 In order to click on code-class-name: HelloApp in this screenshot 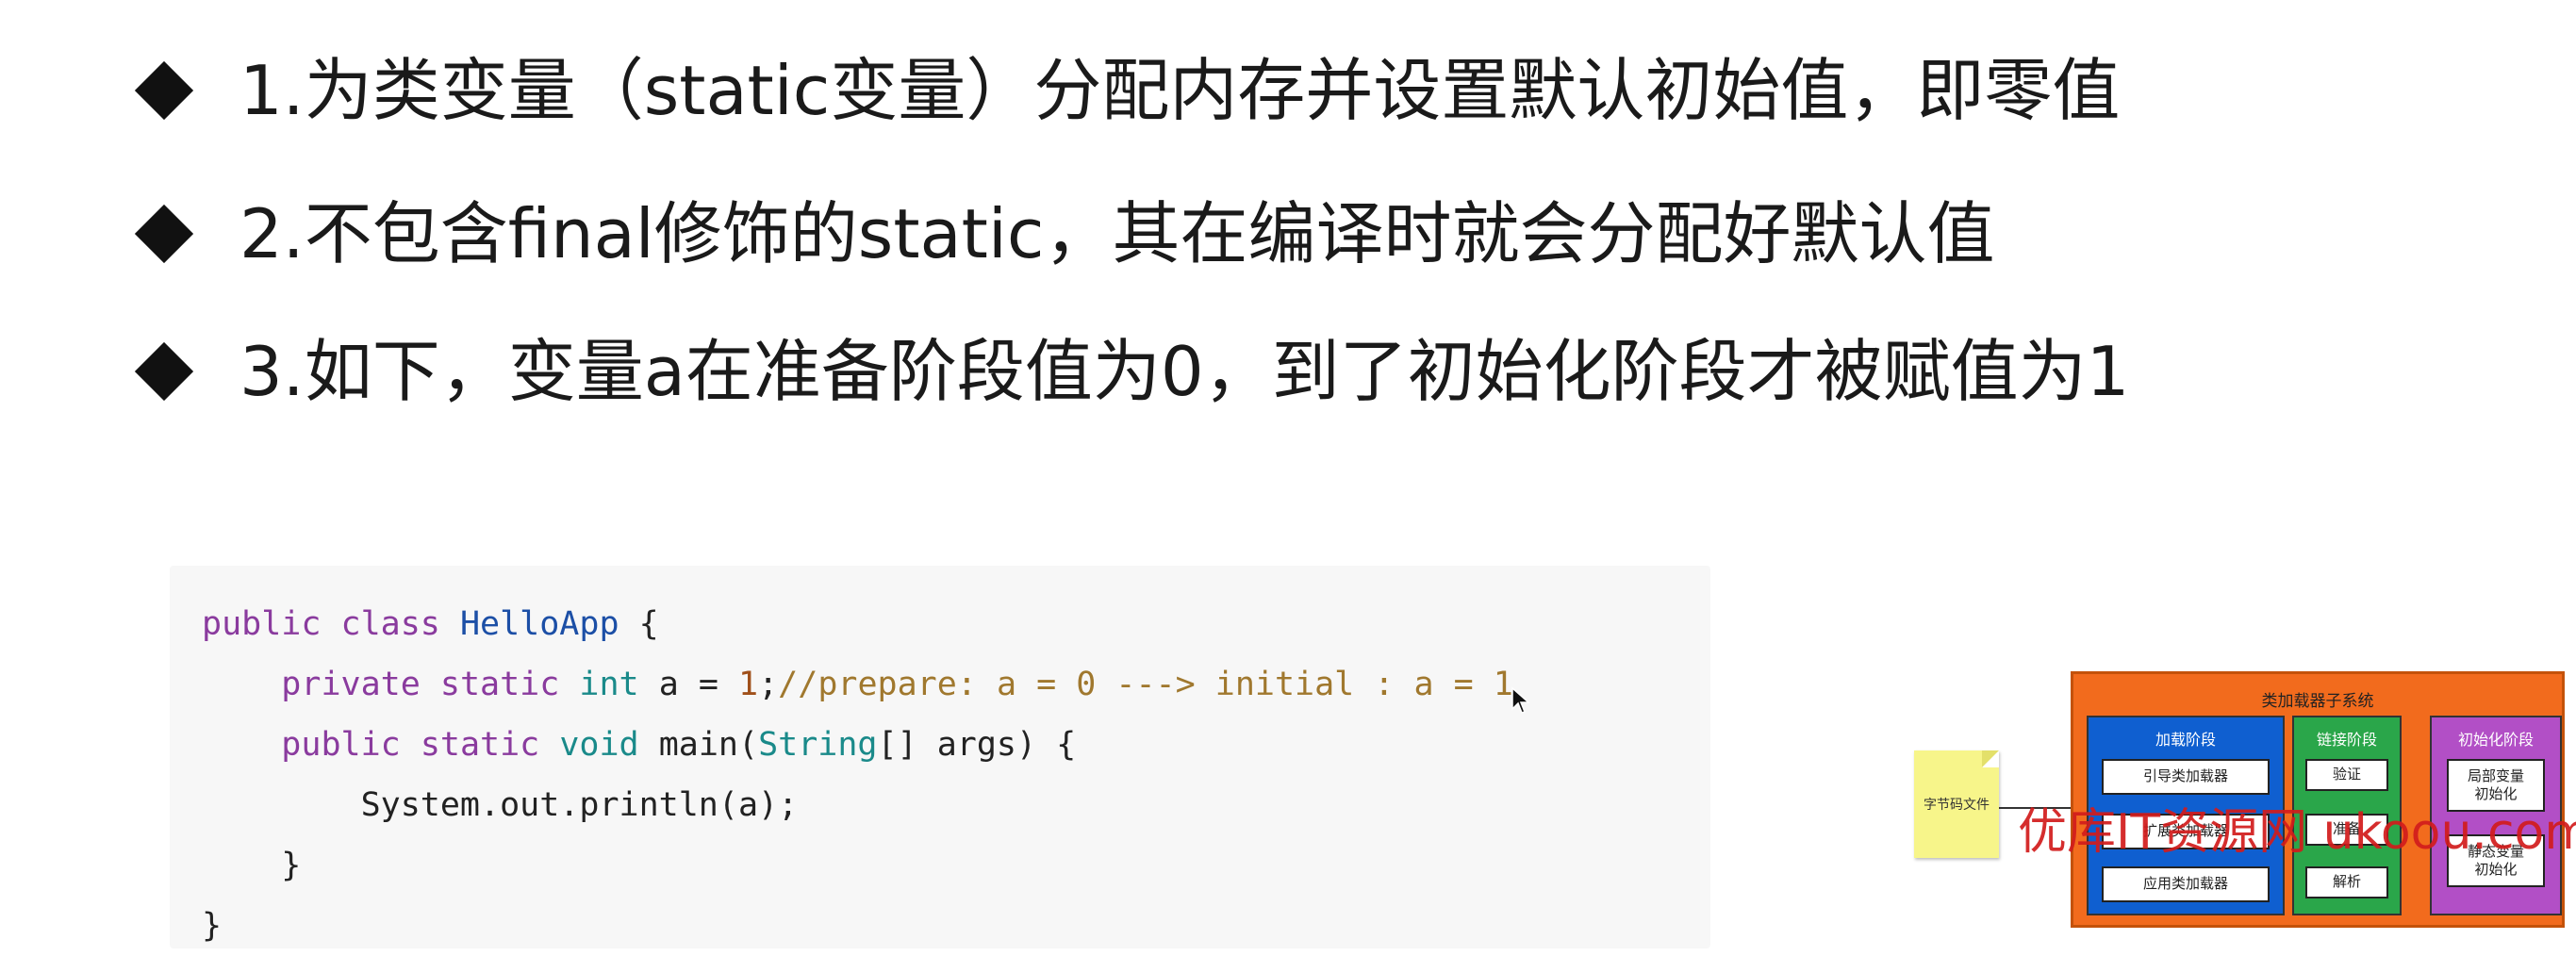, I will do `click(539, 624)`.